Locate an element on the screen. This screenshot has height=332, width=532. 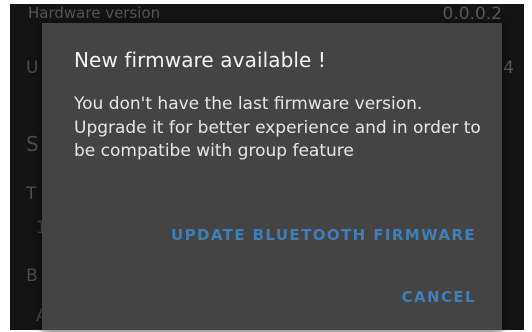
section-header: S is located at coordinates (32, 144).